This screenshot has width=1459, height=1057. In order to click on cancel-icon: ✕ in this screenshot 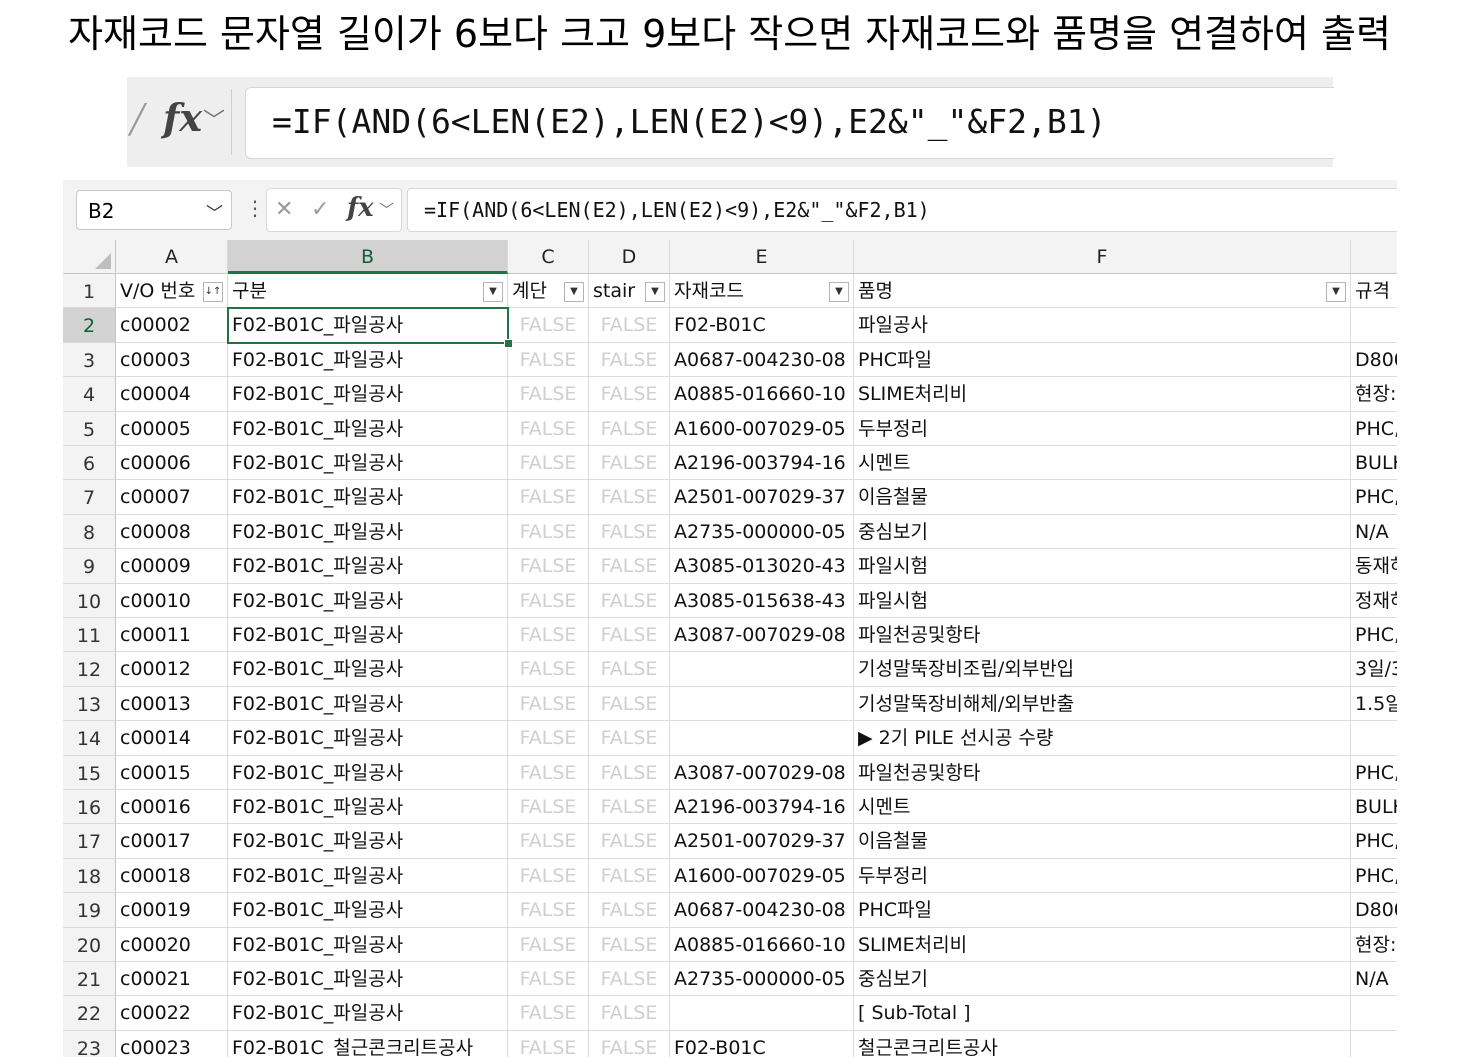, I will do `click(284, 209)`.